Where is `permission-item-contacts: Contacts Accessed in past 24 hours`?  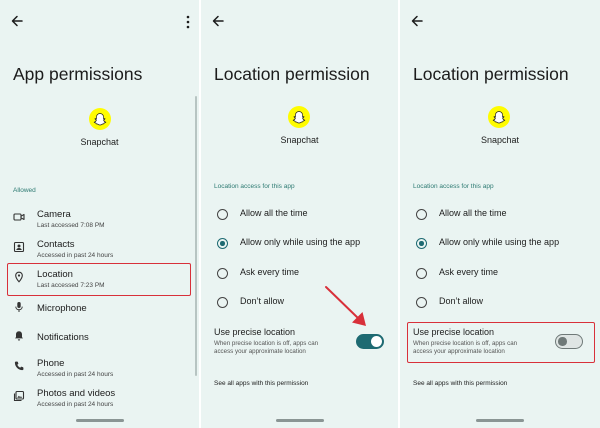 permission-item-contacts: Contacts Accessed in past 24 hours is located at coordinates (103, 251).